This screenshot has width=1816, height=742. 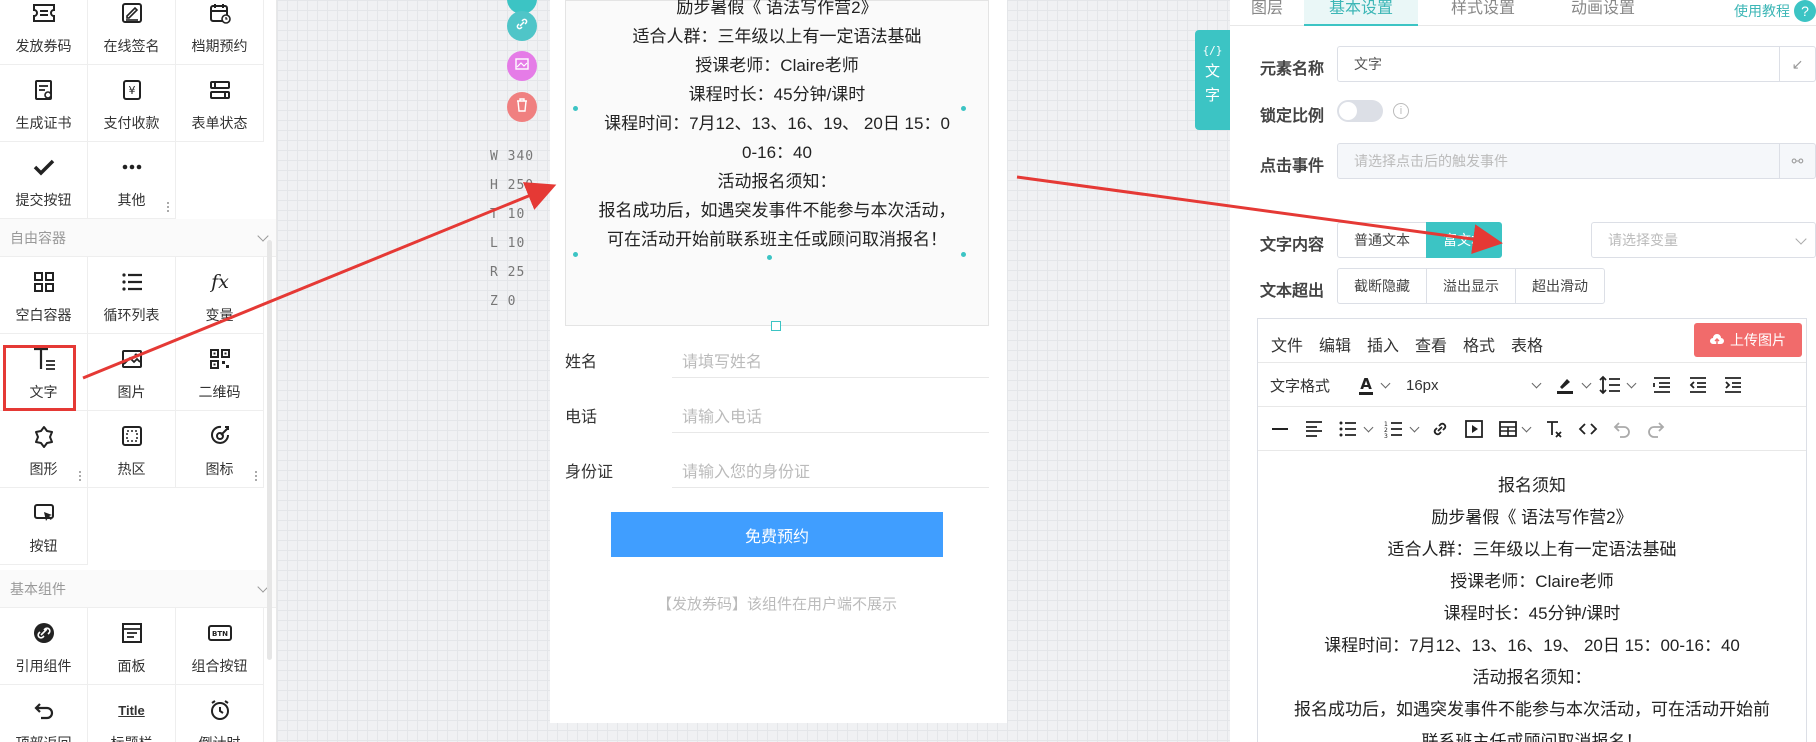 I want to click on phone-input: 请输入电话, so click(x=830, y=411).